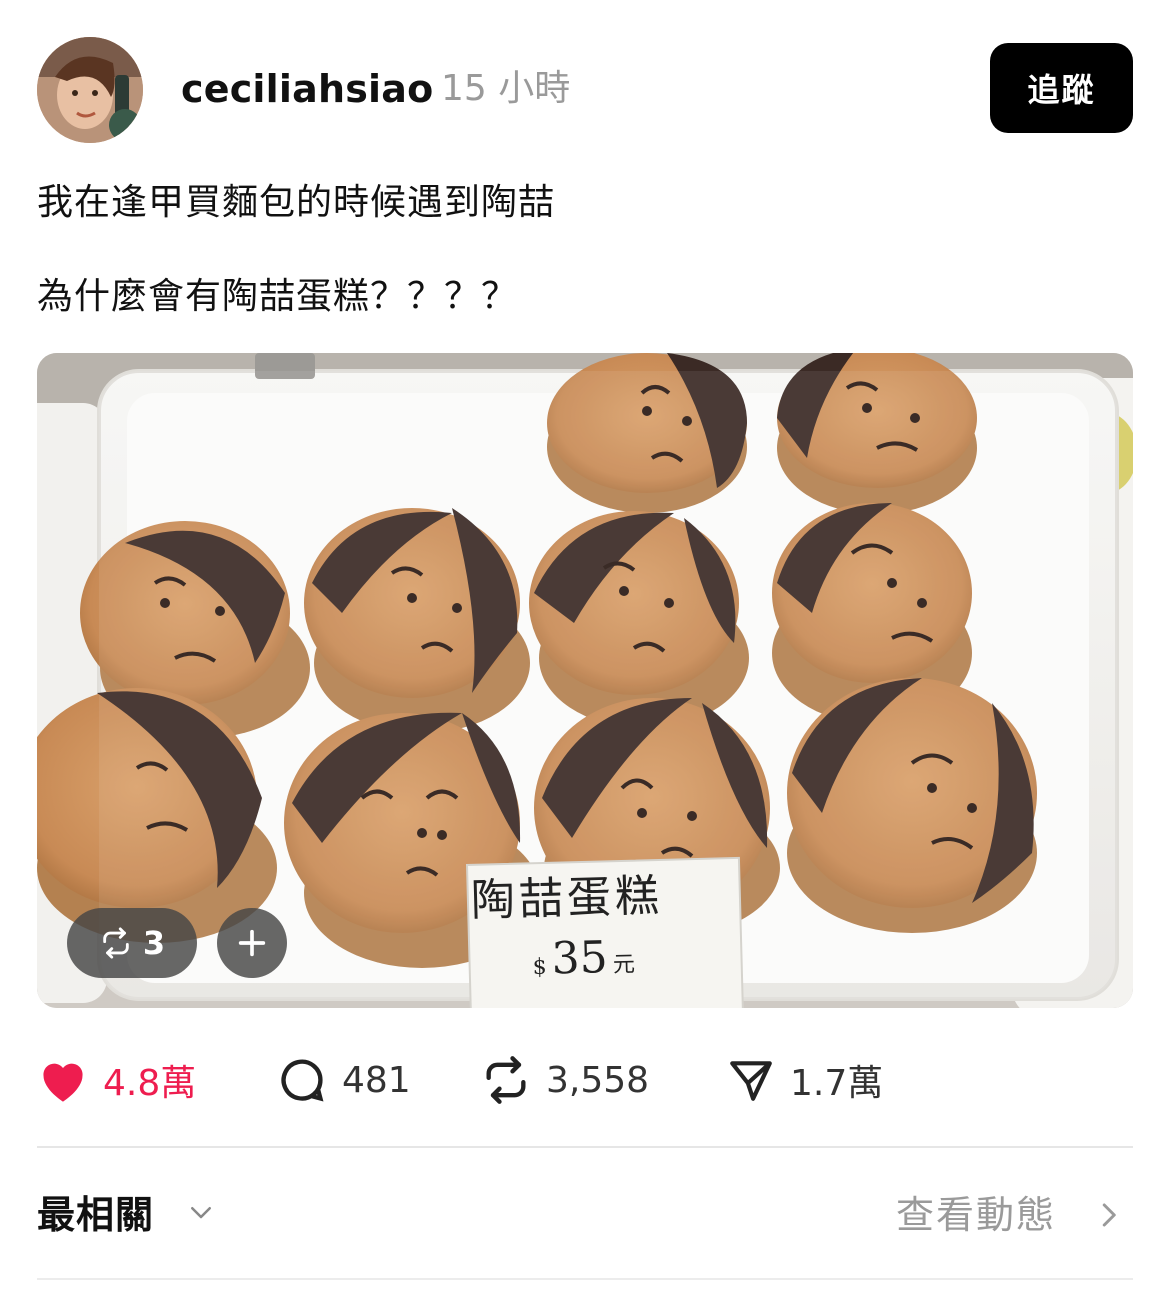 The width and height of the screenshot is (1170, 1302). I want to click on repost-count: 3,558, so click(598, 1080).